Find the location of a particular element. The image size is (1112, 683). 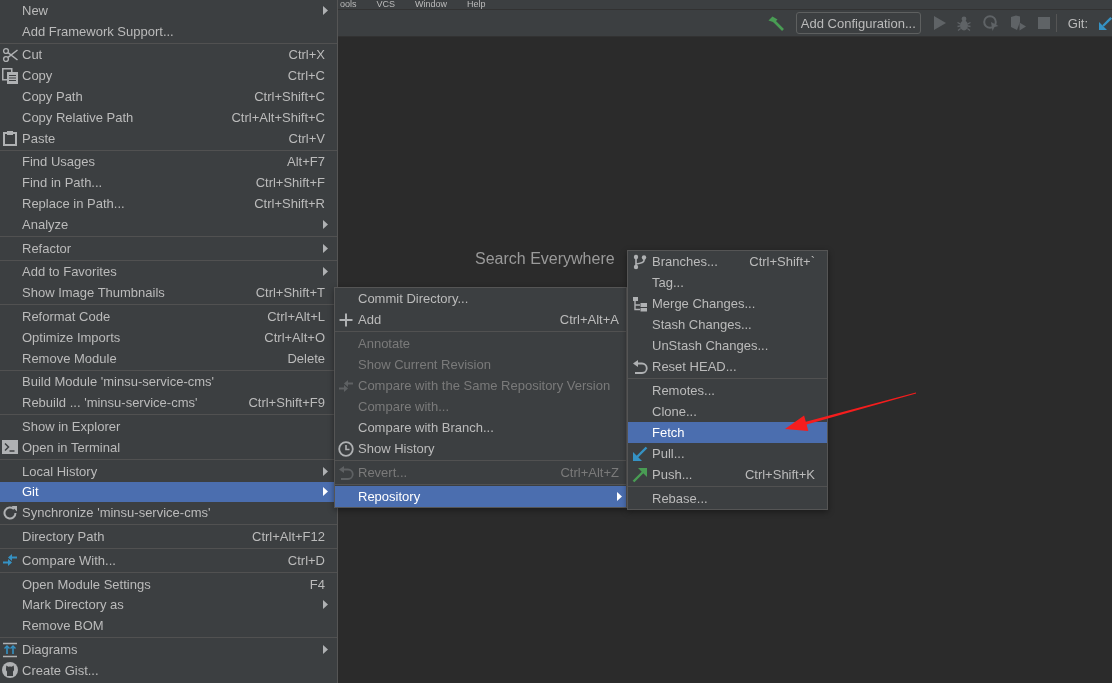

shortcut-text: Ctrl+Alt+F12 is located at coordinates (288, 536).